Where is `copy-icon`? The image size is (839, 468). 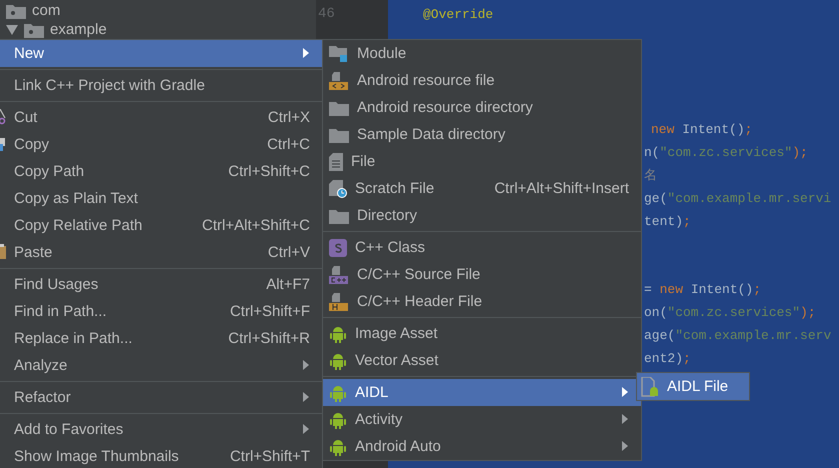 copy-icon is located at coordinates (3, 144).